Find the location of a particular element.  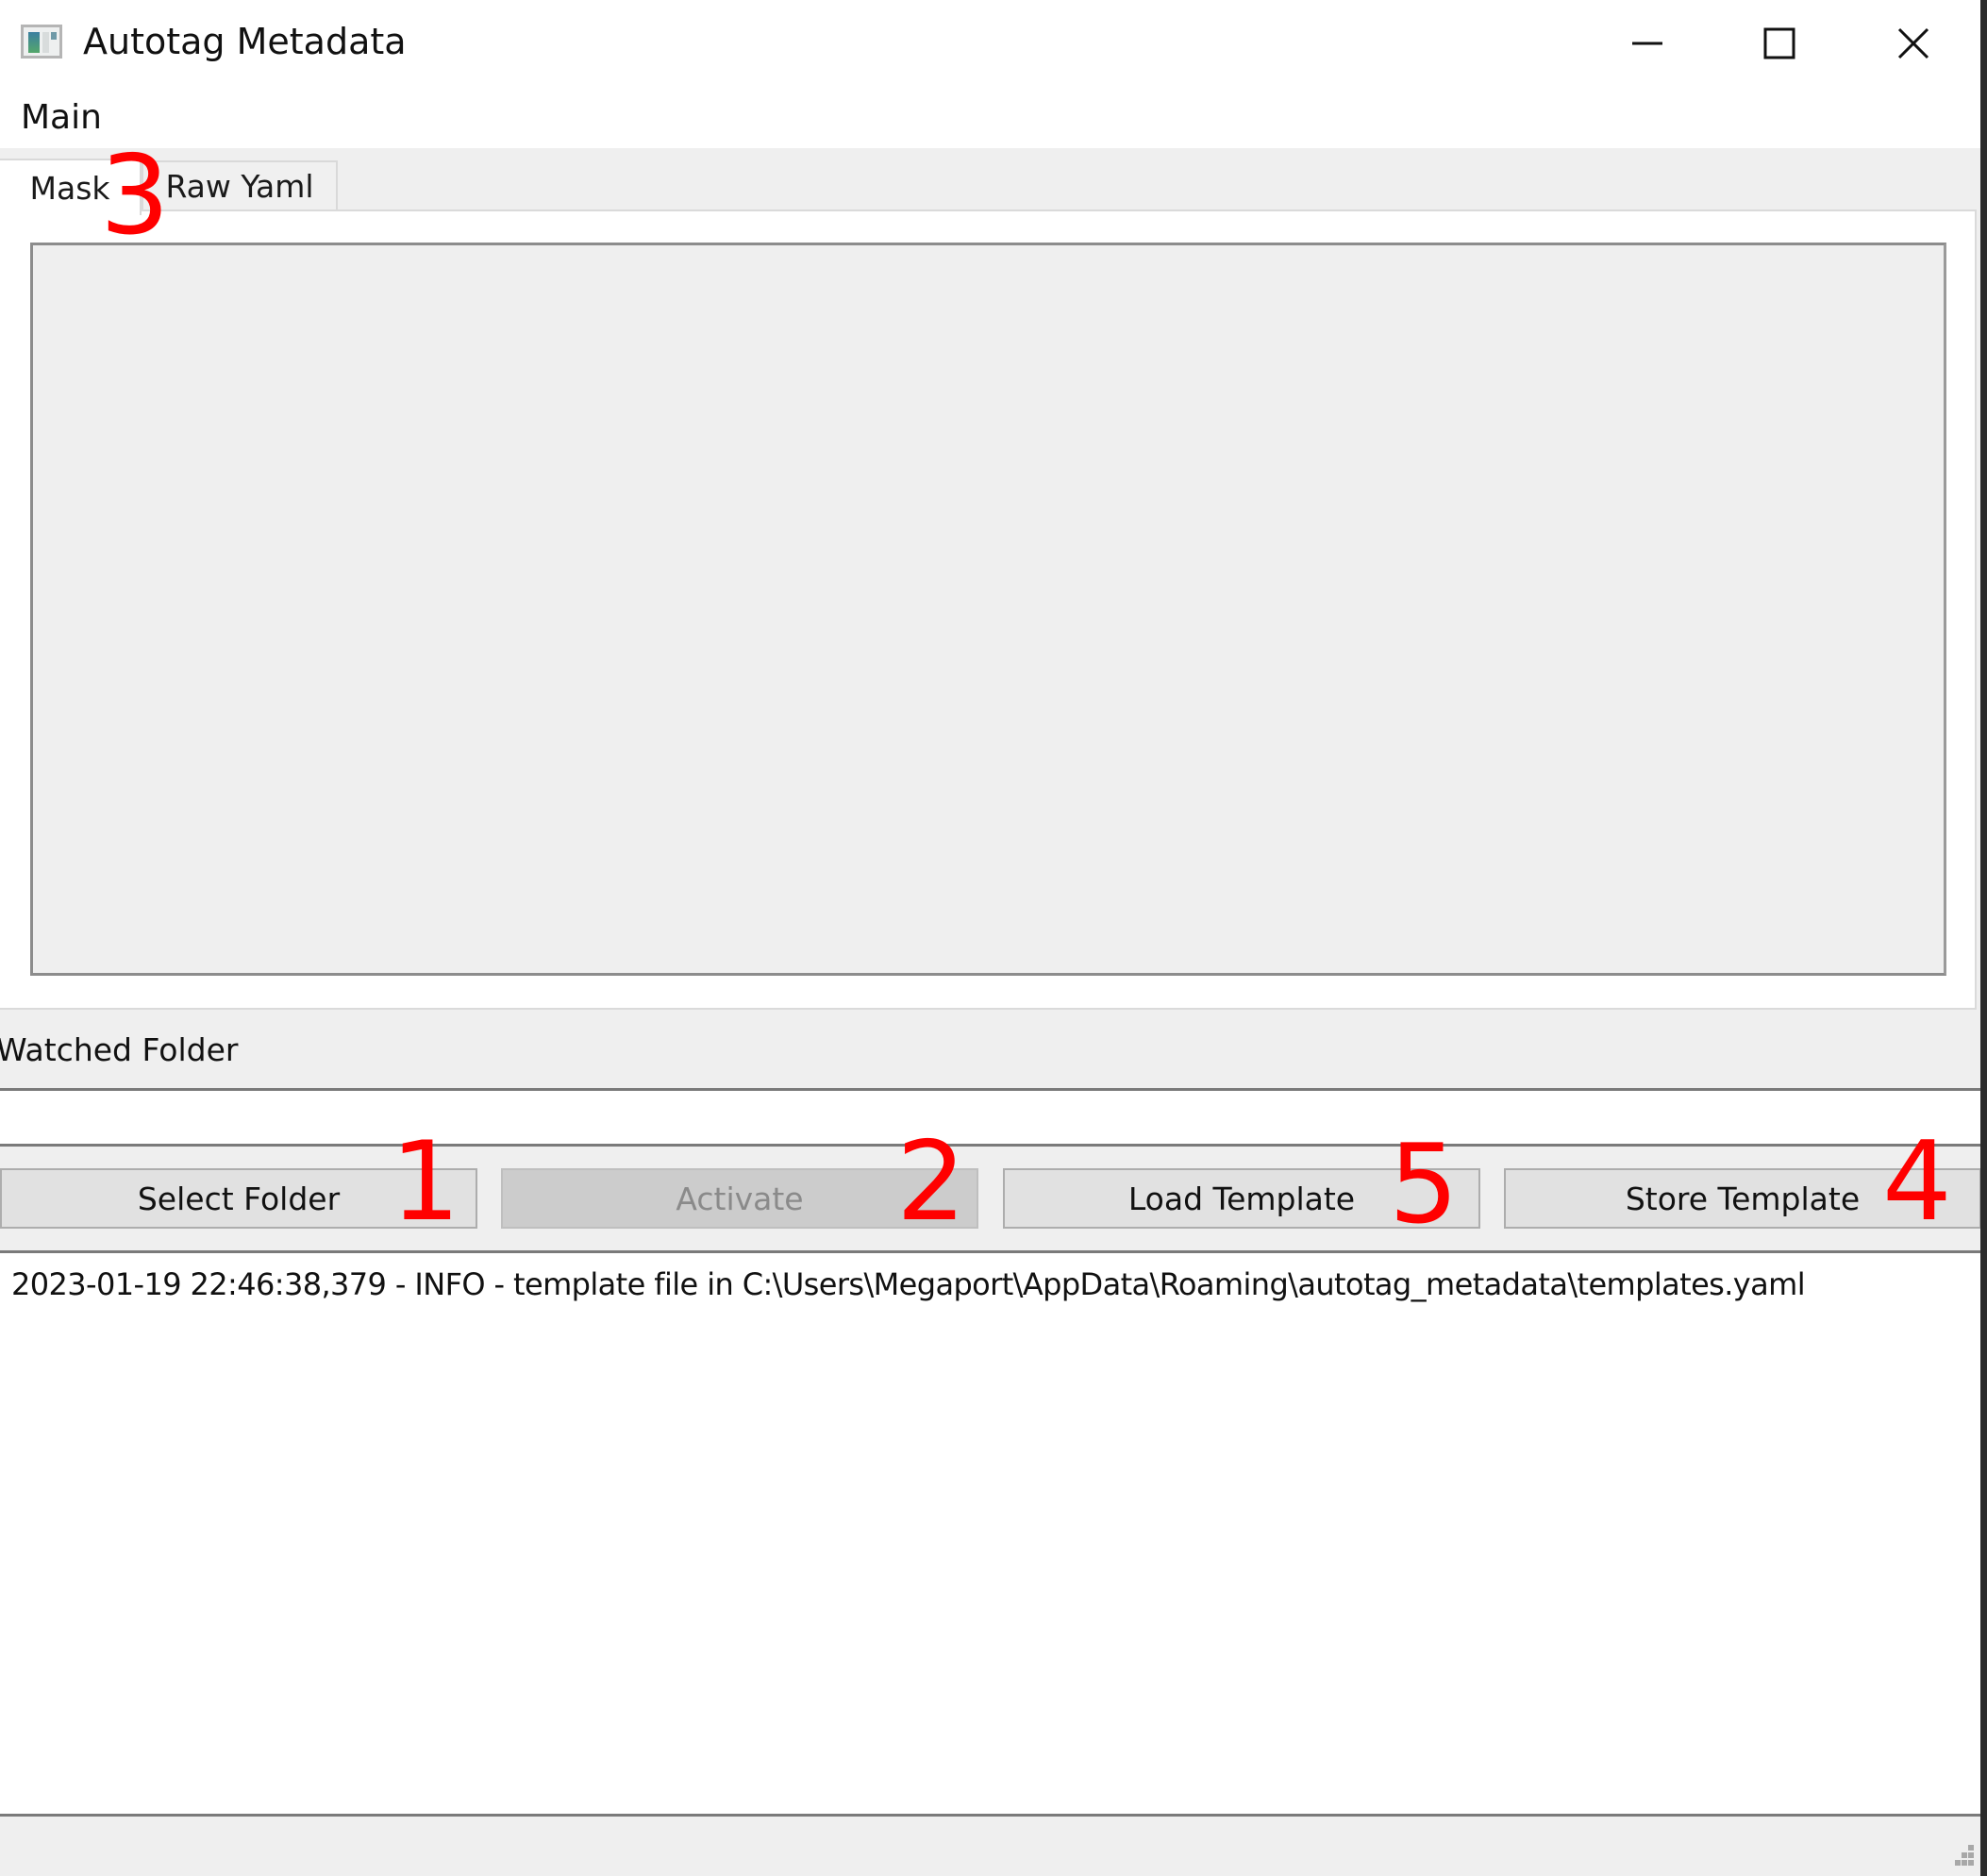

close-icon is located at coordinates (1913, 43).